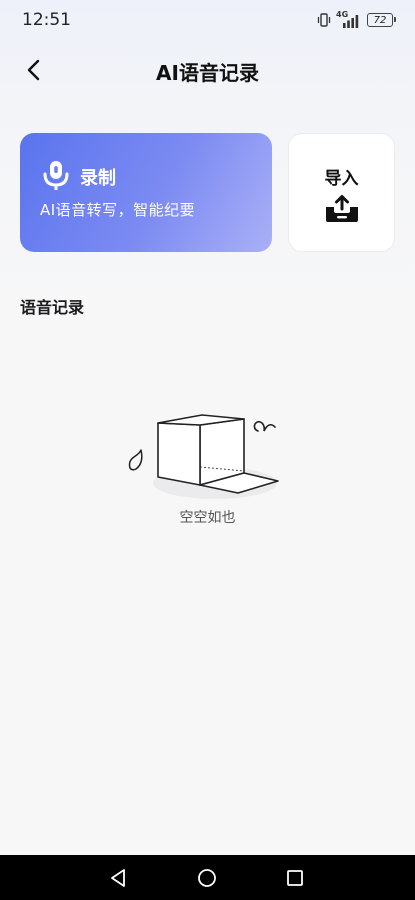  Describe the element at coordinates (341, 192) in the screenshot. I see `import-button: 导入` at that location.